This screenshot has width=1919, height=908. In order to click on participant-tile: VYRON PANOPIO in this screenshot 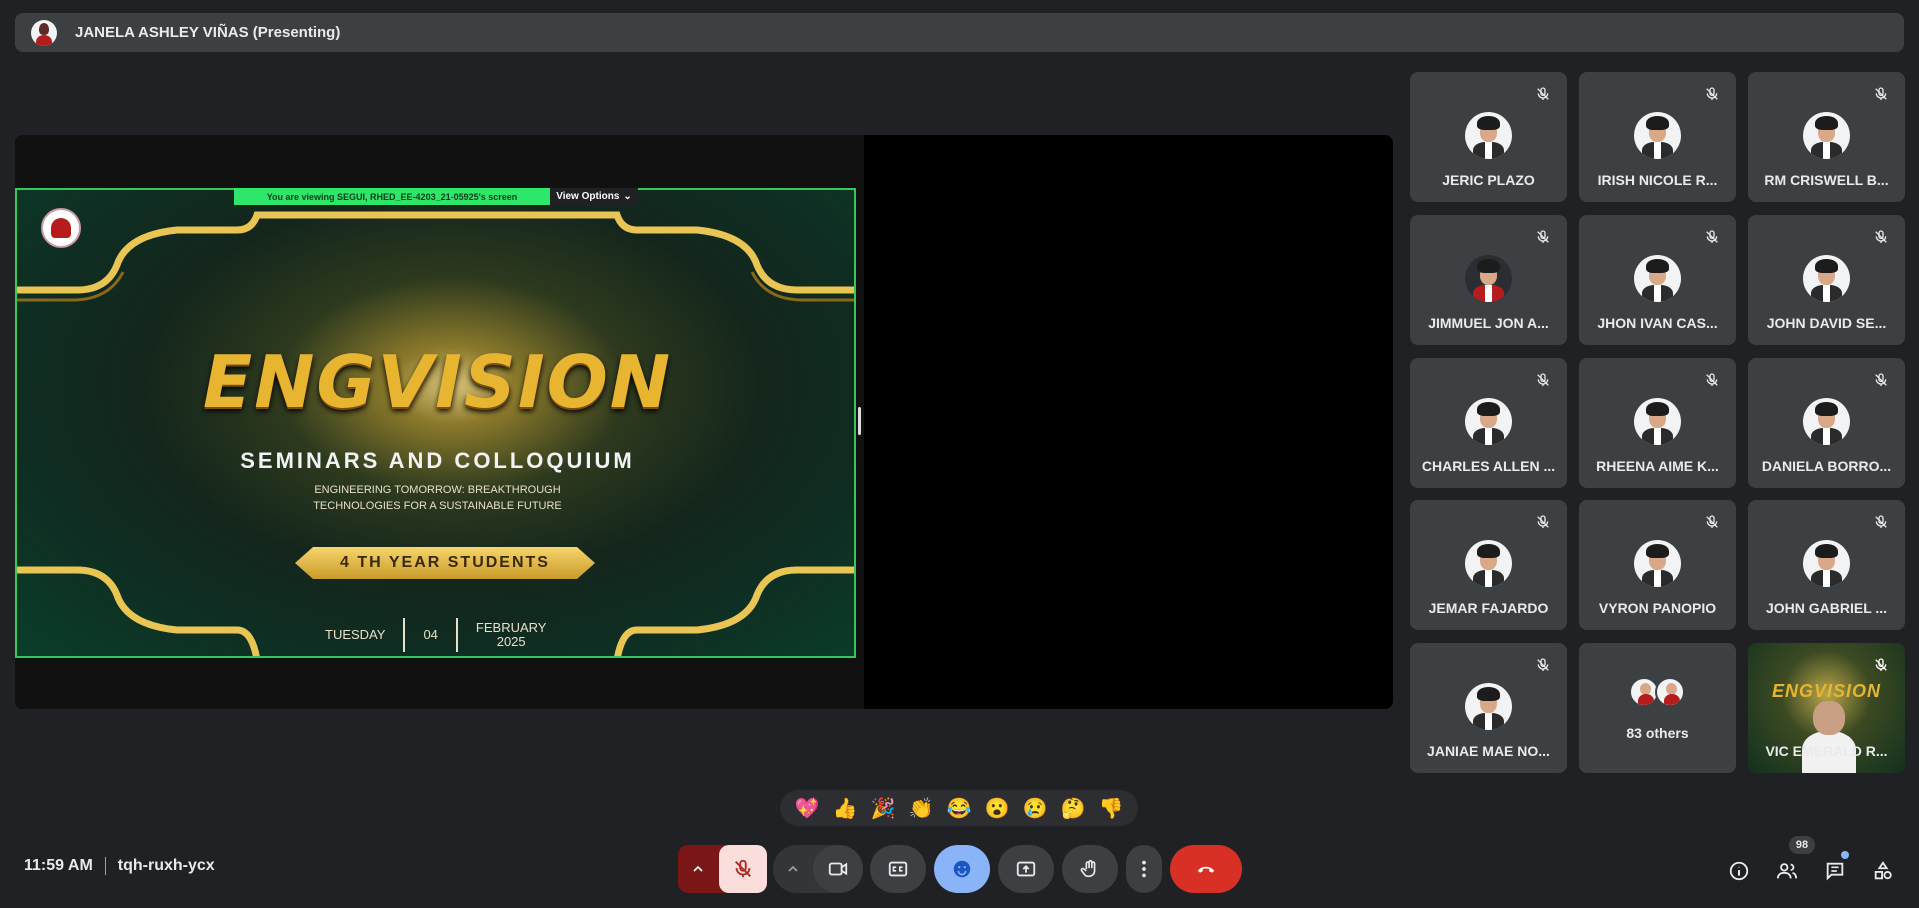, I will do `click(1657, 565)`.